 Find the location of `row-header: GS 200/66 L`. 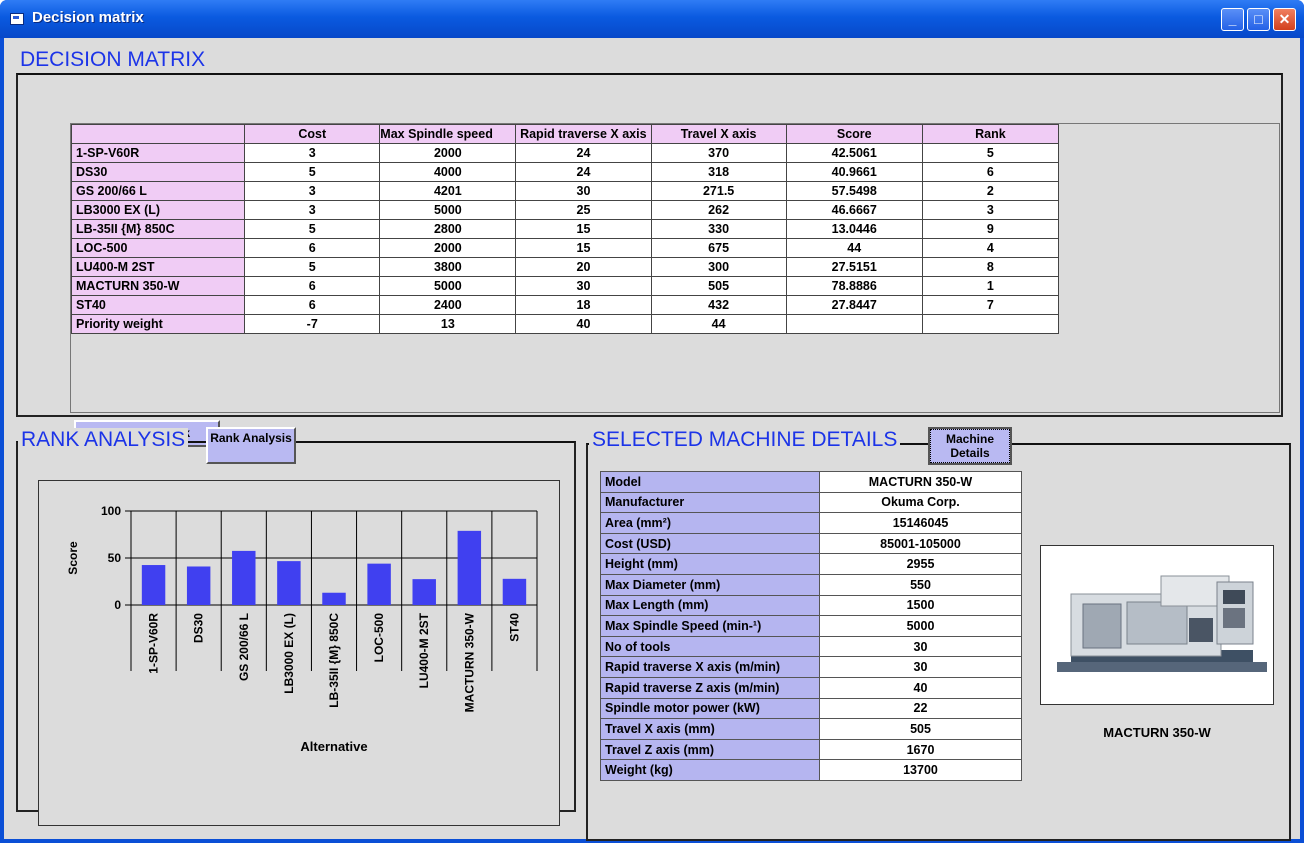

row-header: GS 200/66 L is located at coordinates (158, 191).